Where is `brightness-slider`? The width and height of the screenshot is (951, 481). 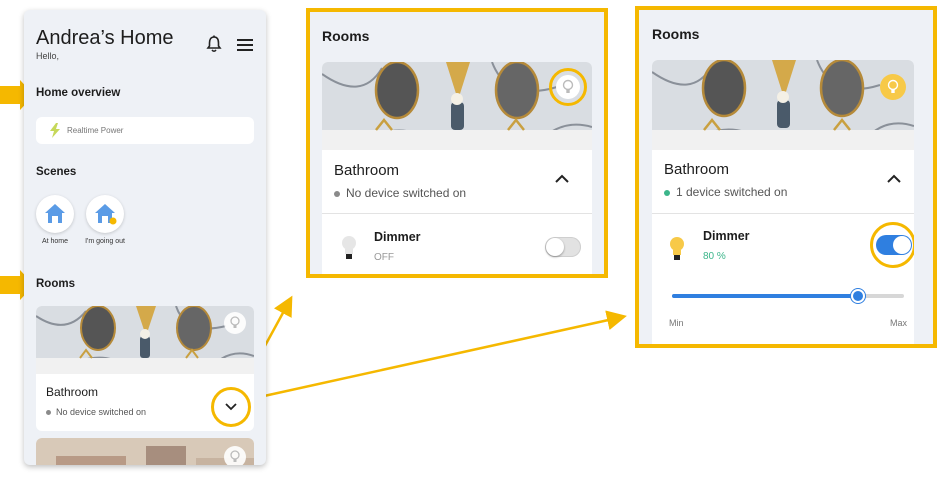
brightness-slider is located at coordinates (788, 296).